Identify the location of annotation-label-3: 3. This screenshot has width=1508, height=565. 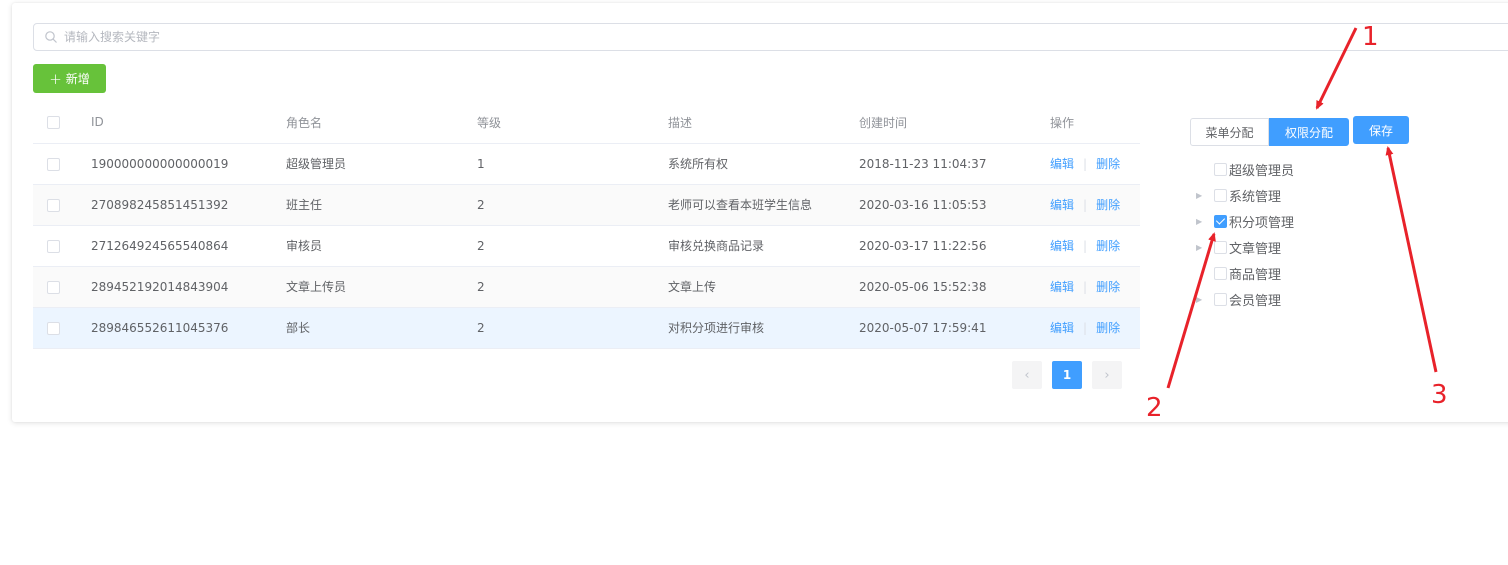
(1439, 395).